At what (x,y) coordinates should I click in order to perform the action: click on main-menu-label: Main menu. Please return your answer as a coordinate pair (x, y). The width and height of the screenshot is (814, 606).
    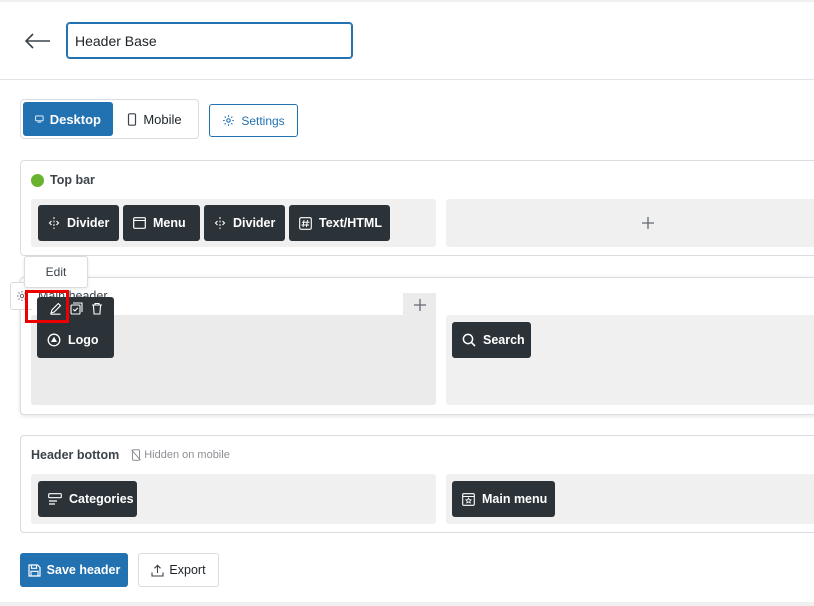
    Looking at the image, I should click on (515, 499).